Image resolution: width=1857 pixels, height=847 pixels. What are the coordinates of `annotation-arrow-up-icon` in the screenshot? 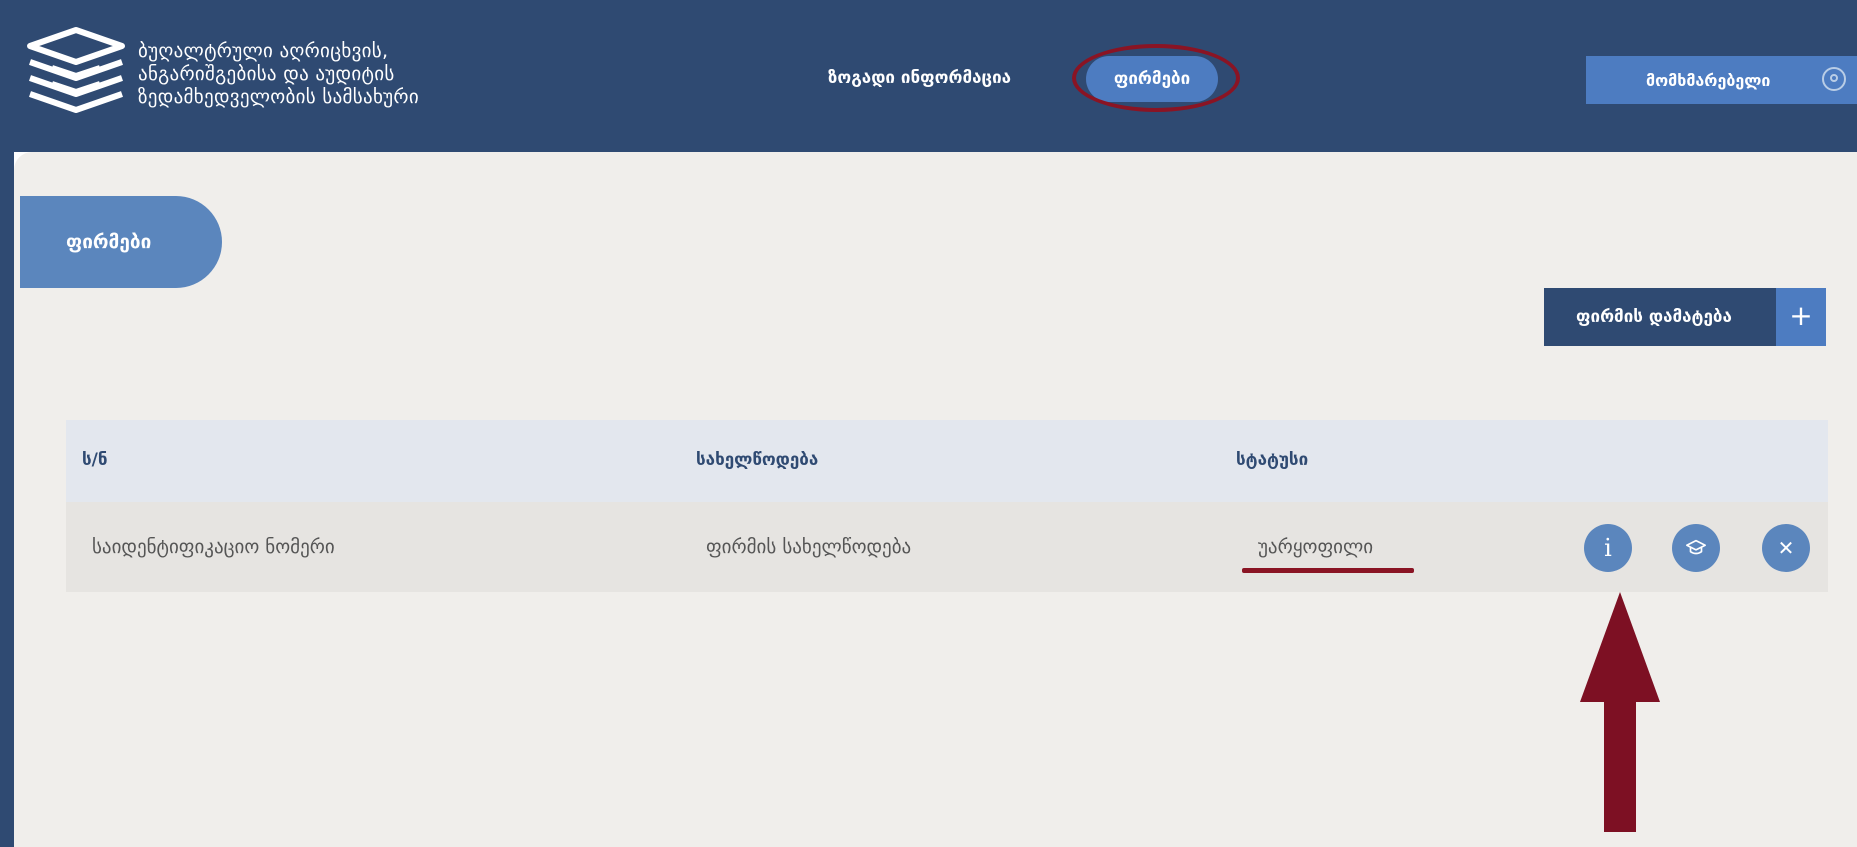 It's located at (1620, 712).